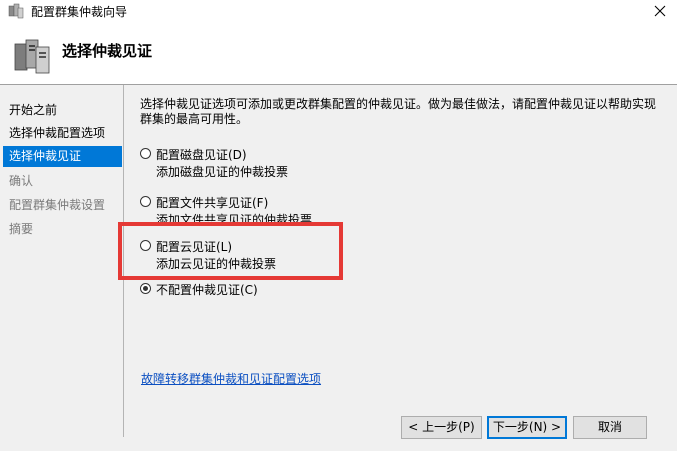 Image resolution: width=677 pixels, height=451 pixels. I want to click on nav-step-configure-settings: 配置群集仲裁设置, so click(57, 205).